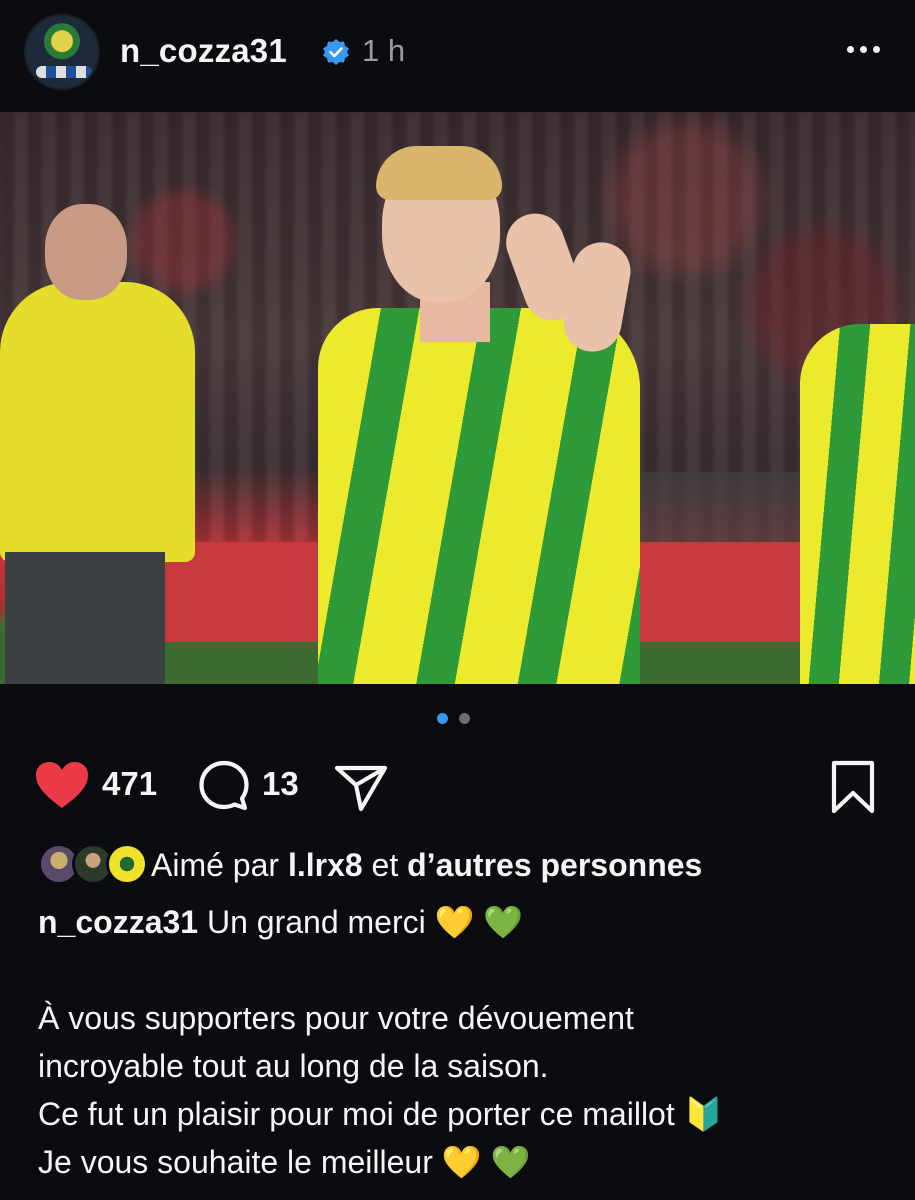  I want to click on staff-head, so click(86, 252).